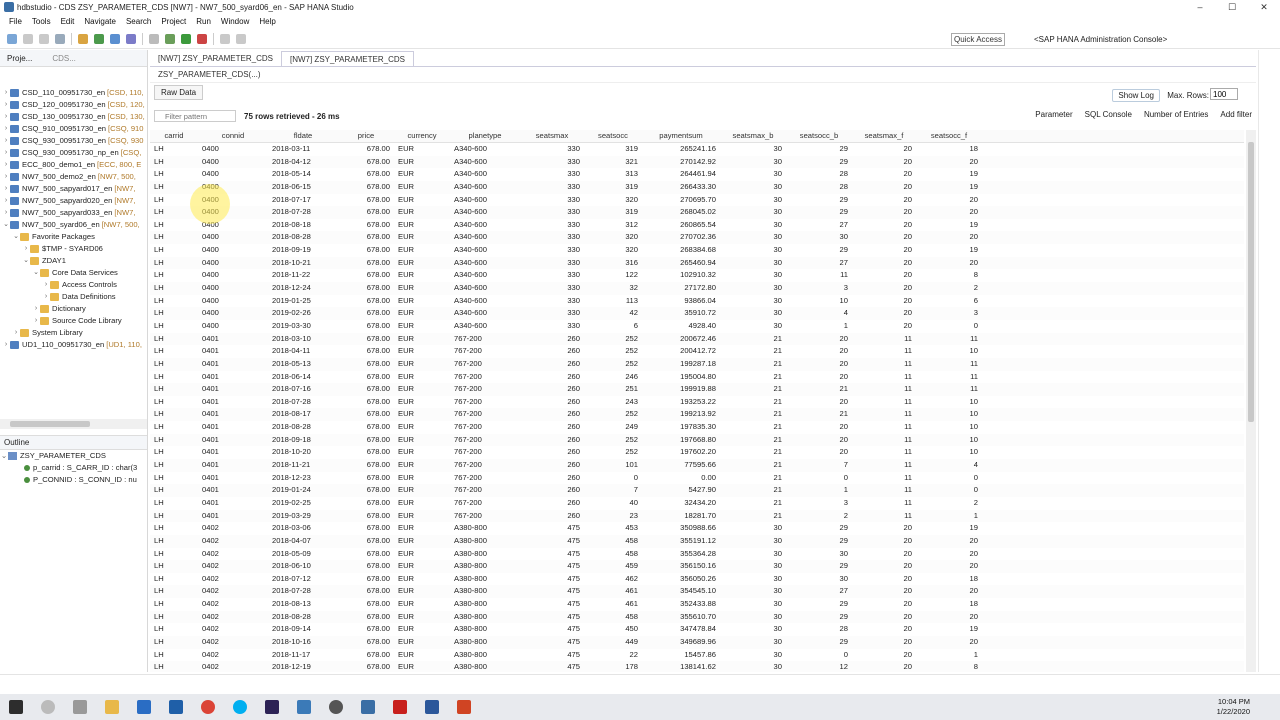  I want to click on tree-node: › CSQ_910_00951730_en [CSQ, 910, so click(73, 129).